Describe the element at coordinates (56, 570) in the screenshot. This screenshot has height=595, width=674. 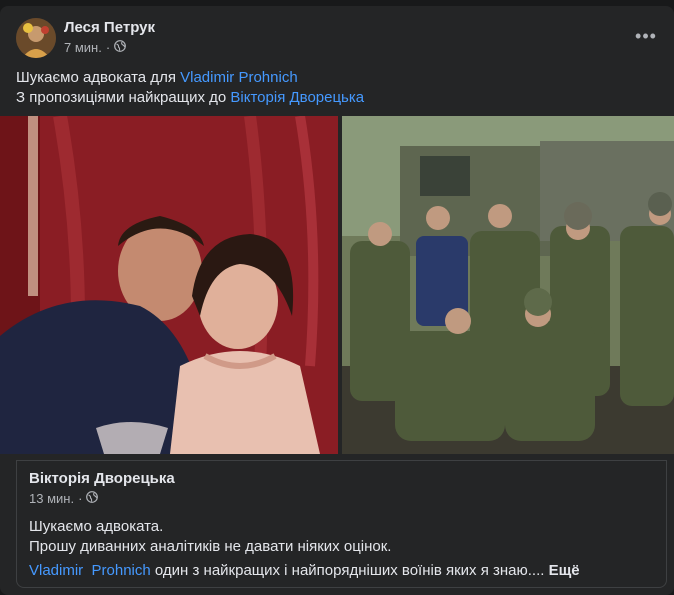
I see `mention-vladimir: Vladimir` at that location.